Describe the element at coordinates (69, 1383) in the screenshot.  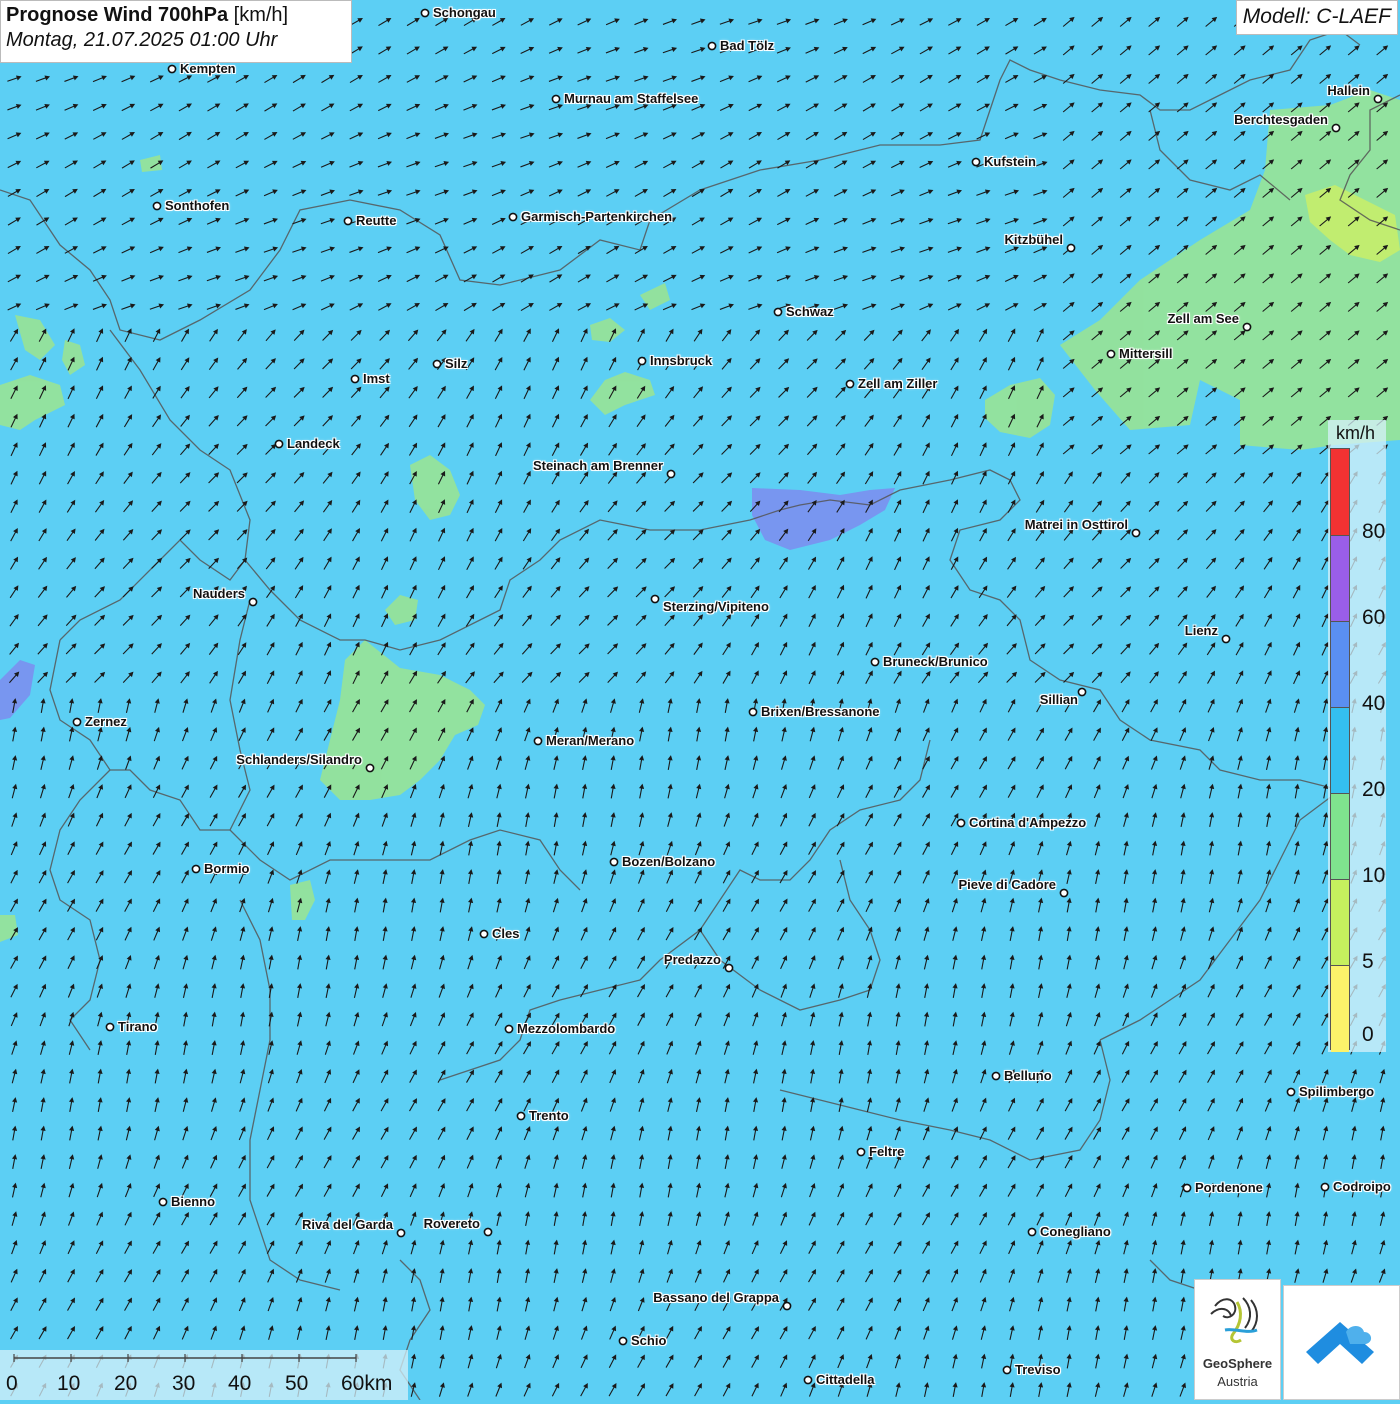
I see `scale-label: 10` at that location.